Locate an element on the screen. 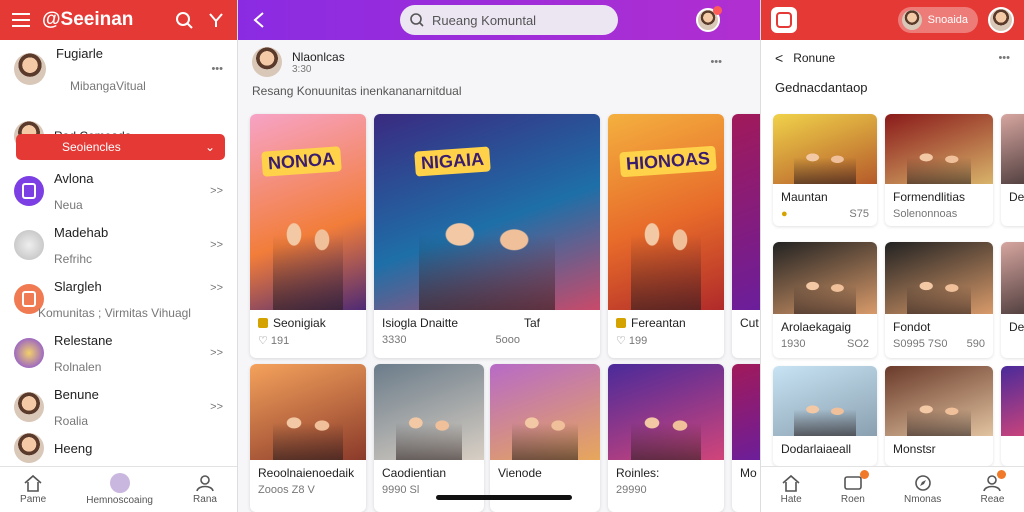 Image resolution: width=1024 pixels, height=512 pixels. author-avatar is located at coordinates (267, 62).